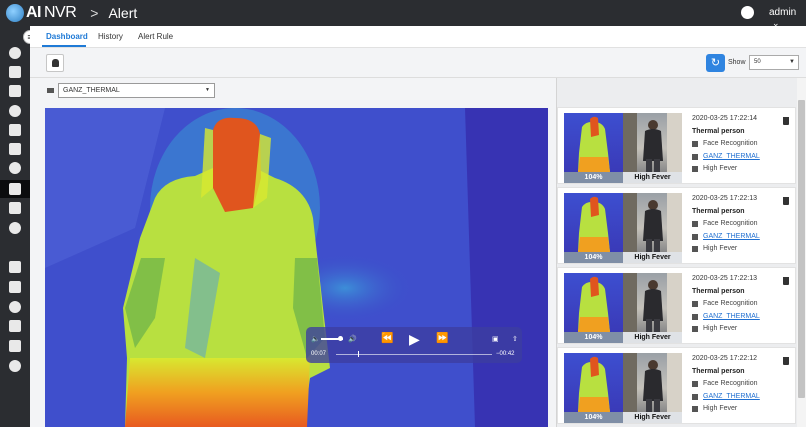 The width and height of the screenshot is (806, 427). Describe the element at coordinates (15, 346) in the screenshot. I see `sidebar-item-user` at that location.